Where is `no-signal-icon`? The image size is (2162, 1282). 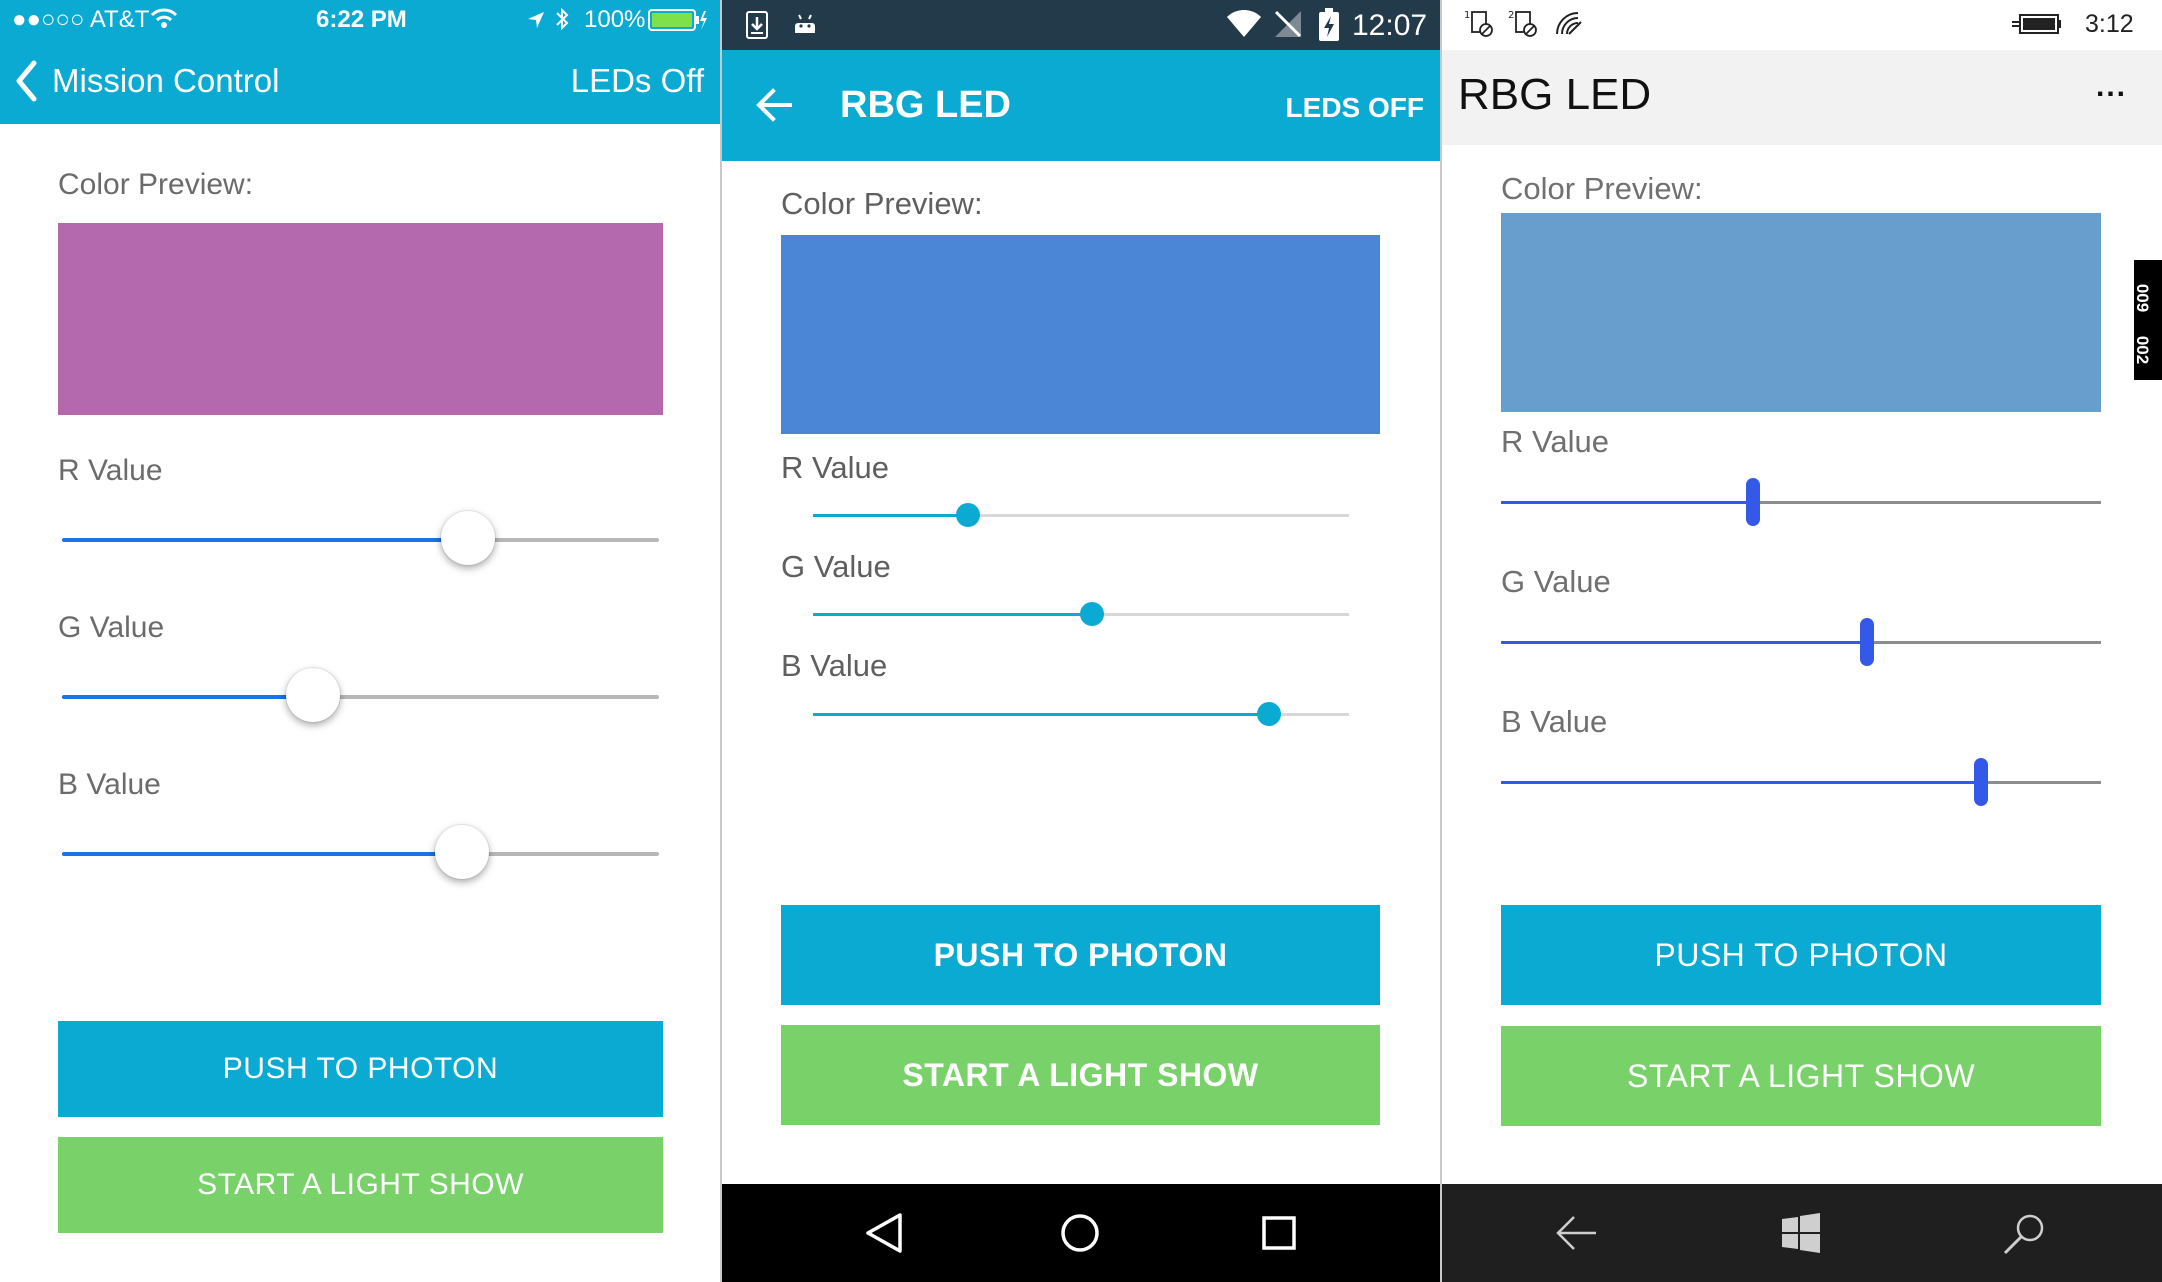 no-signal-icon is located at coordinates (1288, 26).